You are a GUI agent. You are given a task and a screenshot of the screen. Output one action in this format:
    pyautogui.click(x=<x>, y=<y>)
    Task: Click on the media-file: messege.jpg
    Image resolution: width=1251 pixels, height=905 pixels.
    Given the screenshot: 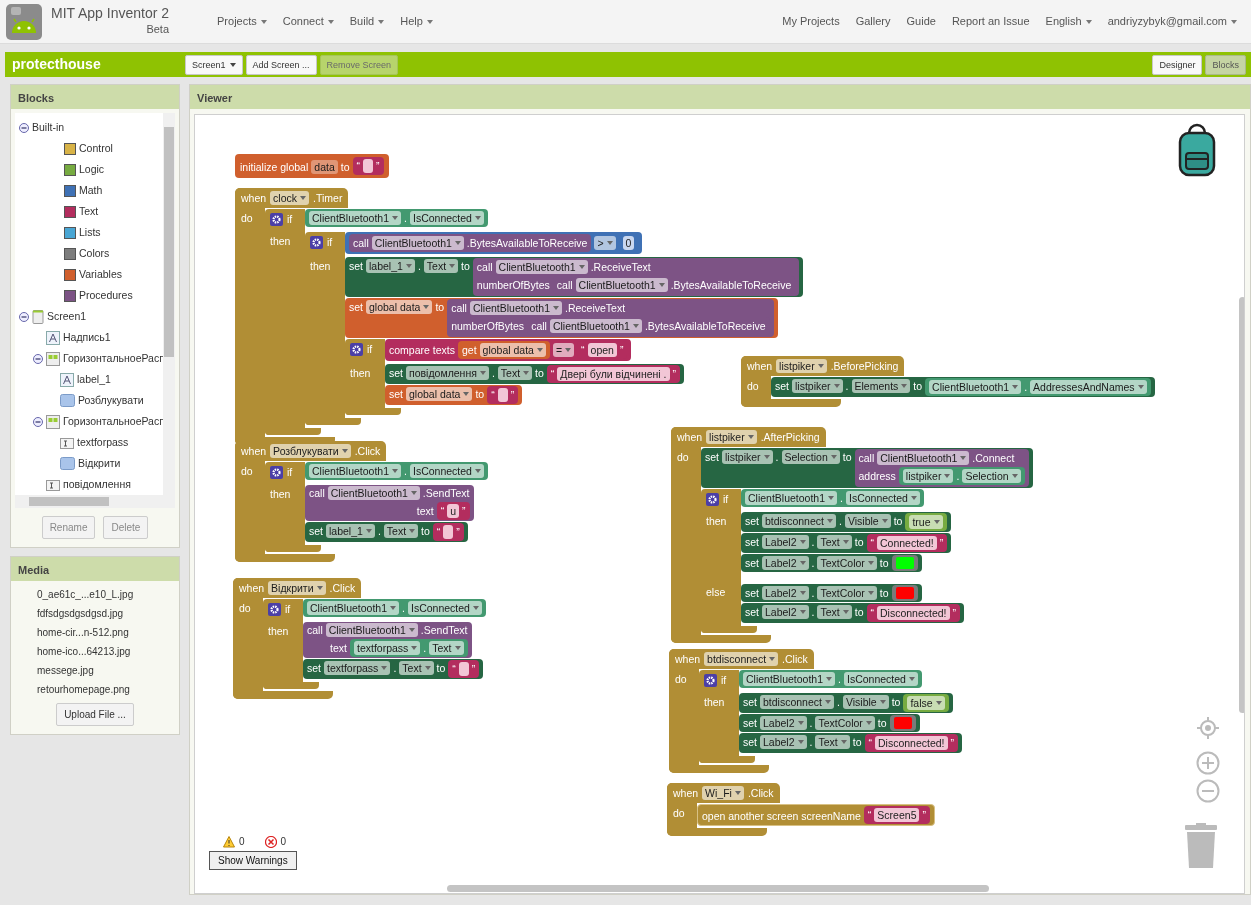 What is the action you would take?
    pyautogui.click(x=95, y=670)
    